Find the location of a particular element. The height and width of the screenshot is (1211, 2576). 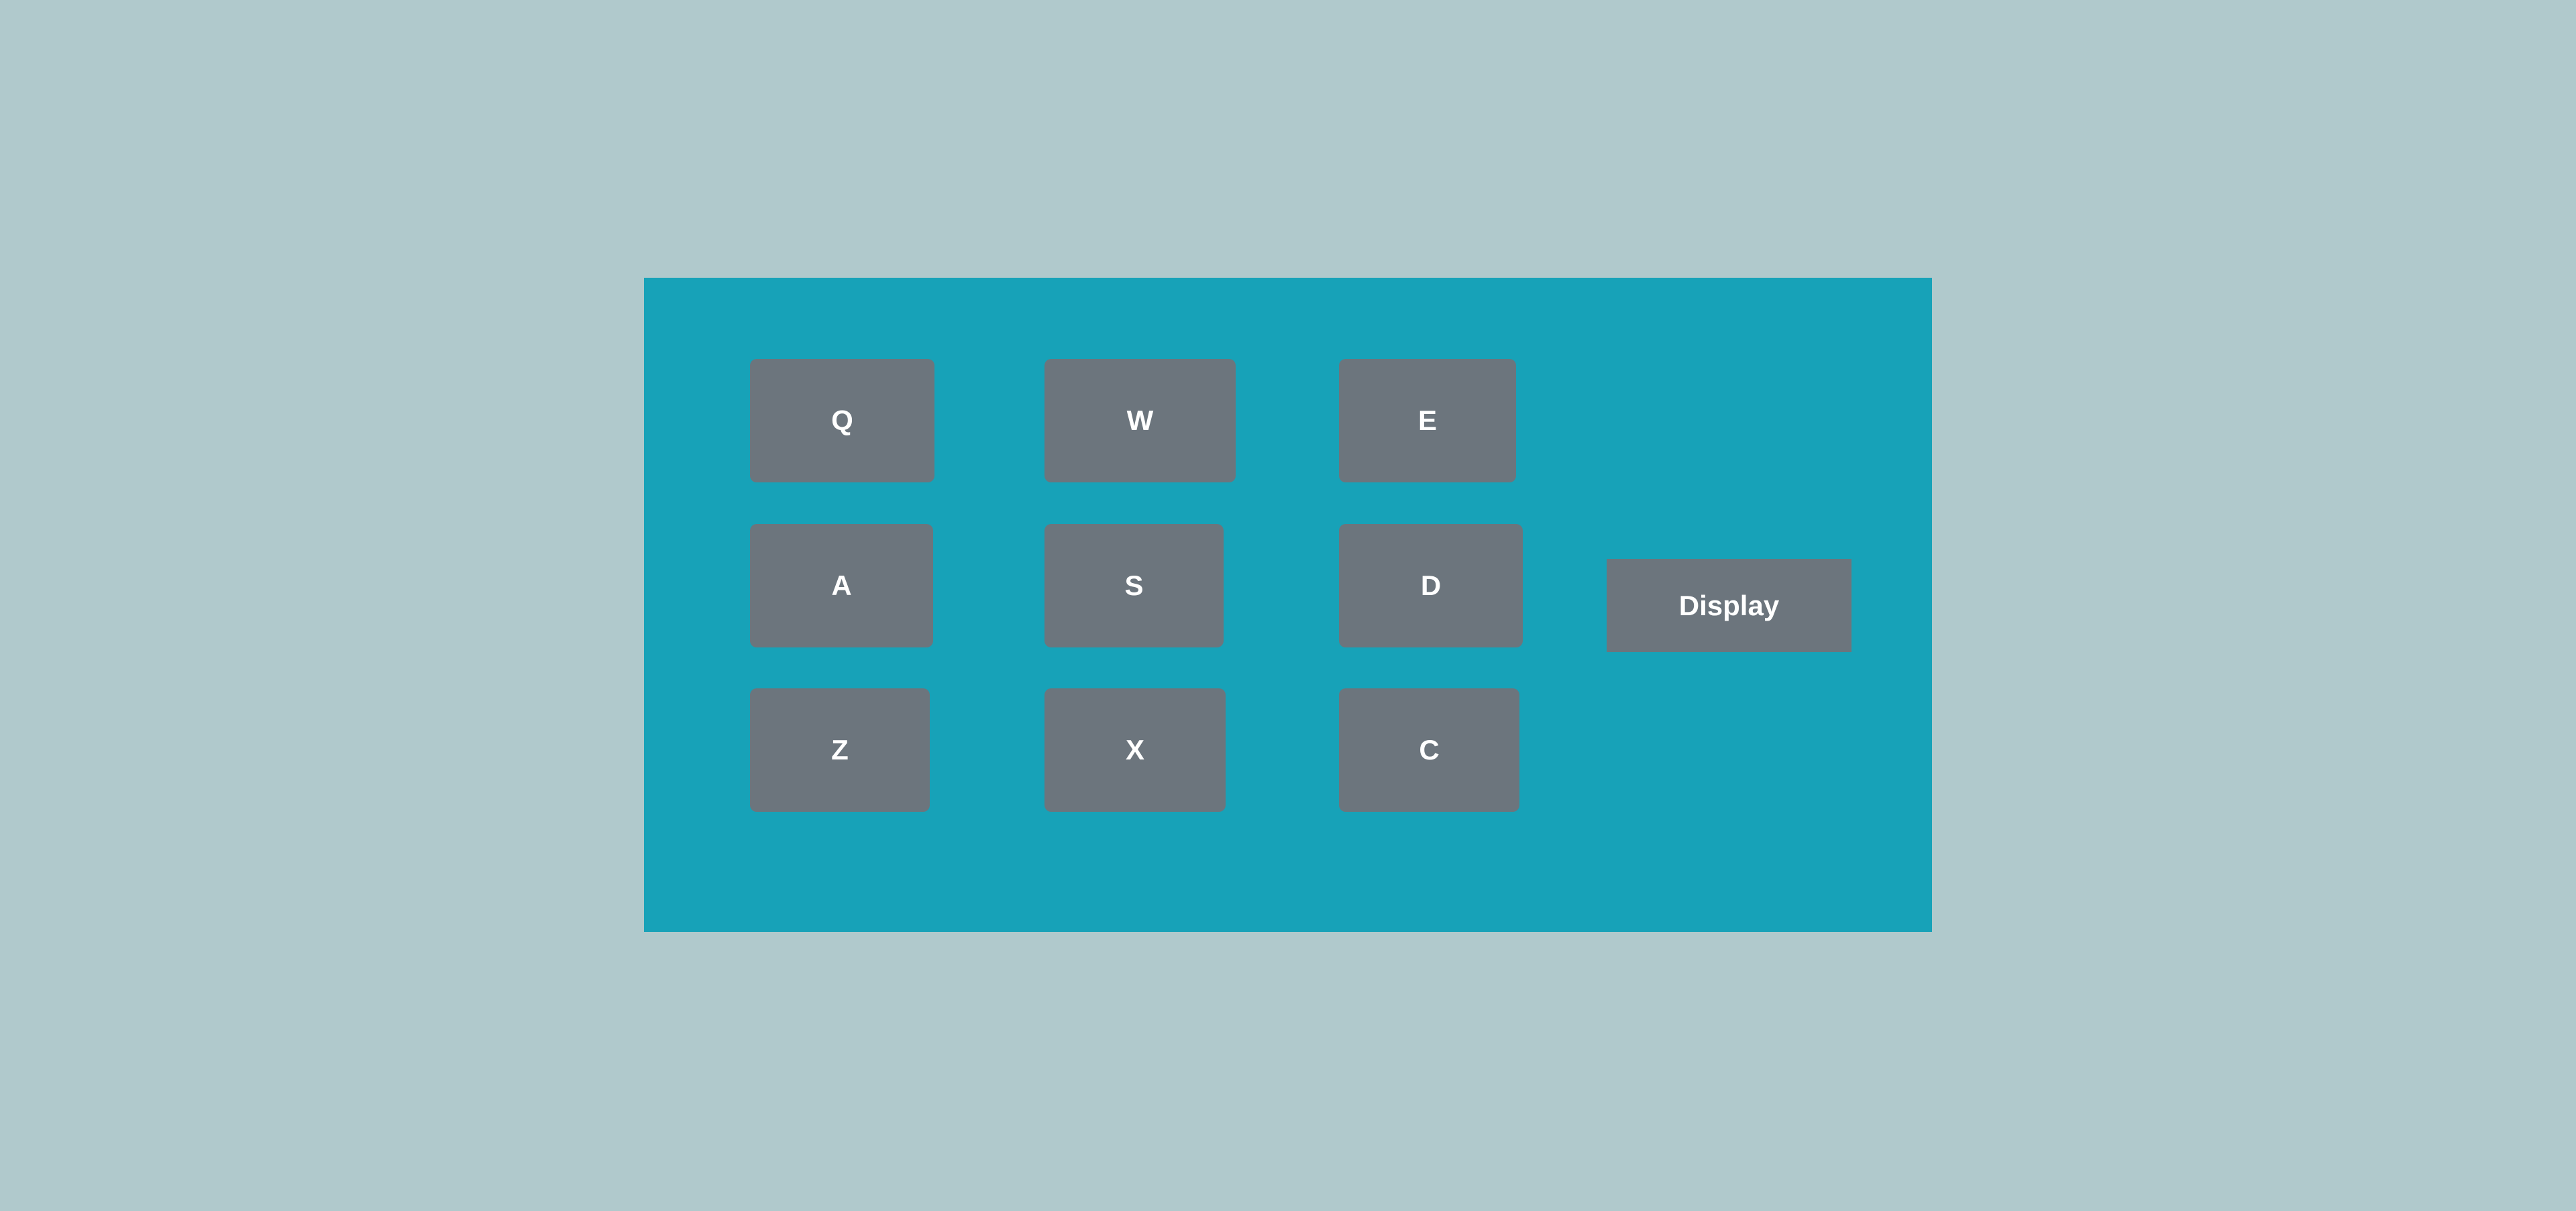

key-c-button: C is located at coordinates (1429, 750).